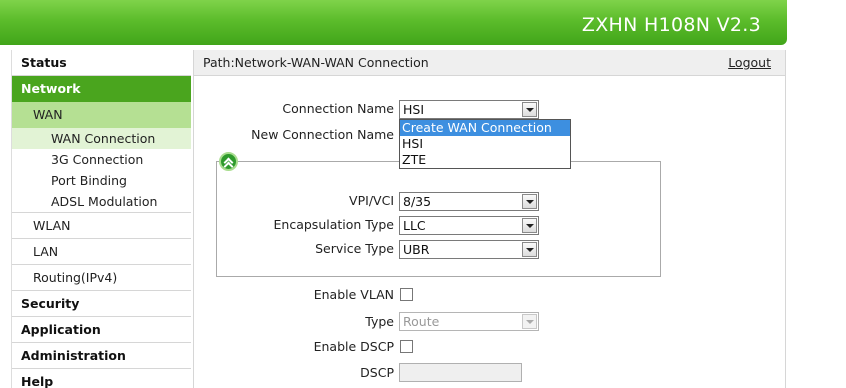 The image size is (846, 388). Describe the element at coordinates (101, 115) in the screenshot. I see `sidebar-item-wan: WAN` at that location.